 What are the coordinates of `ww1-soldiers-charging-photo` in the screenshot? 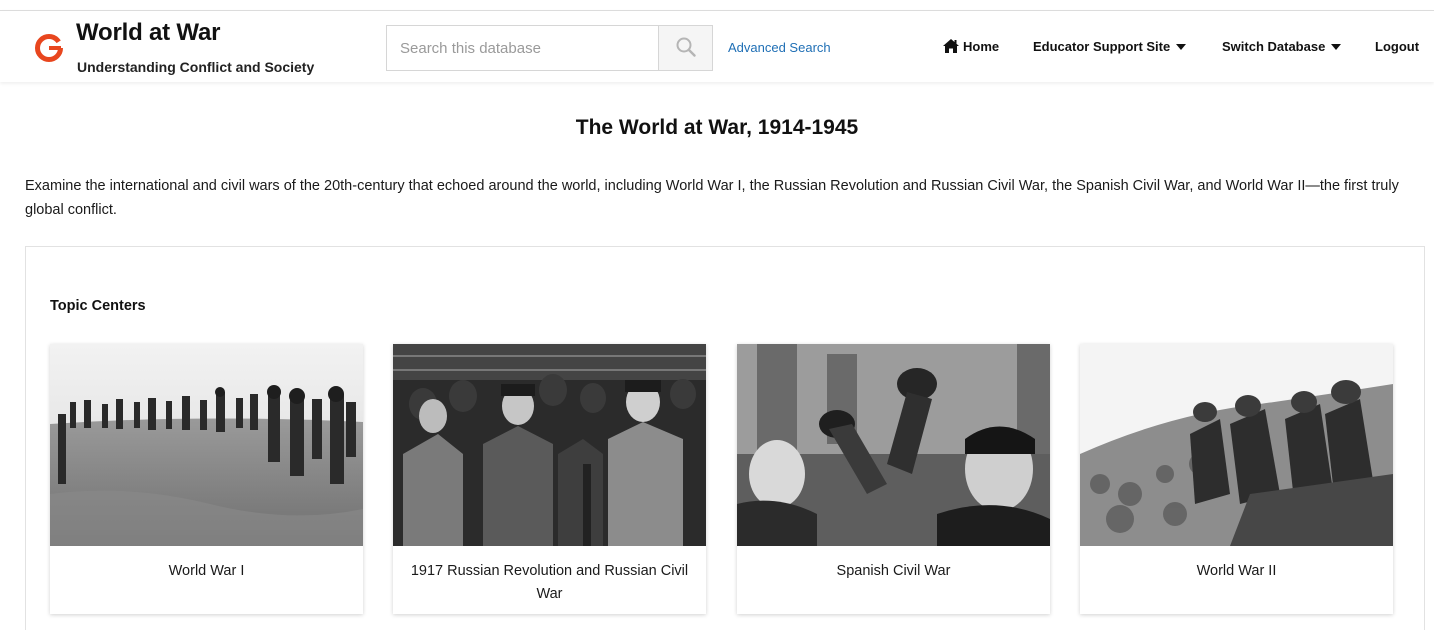 It's located at (206, 445).